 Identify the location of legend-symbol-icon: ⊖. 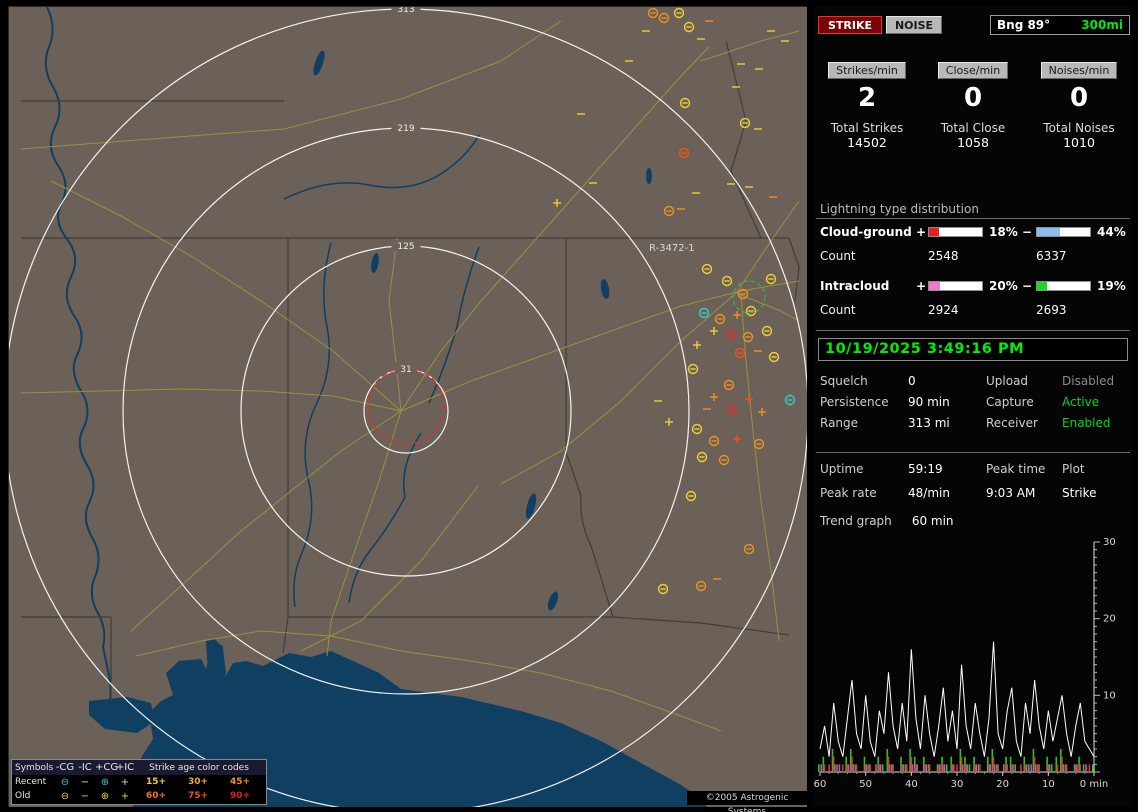
(65, 782).